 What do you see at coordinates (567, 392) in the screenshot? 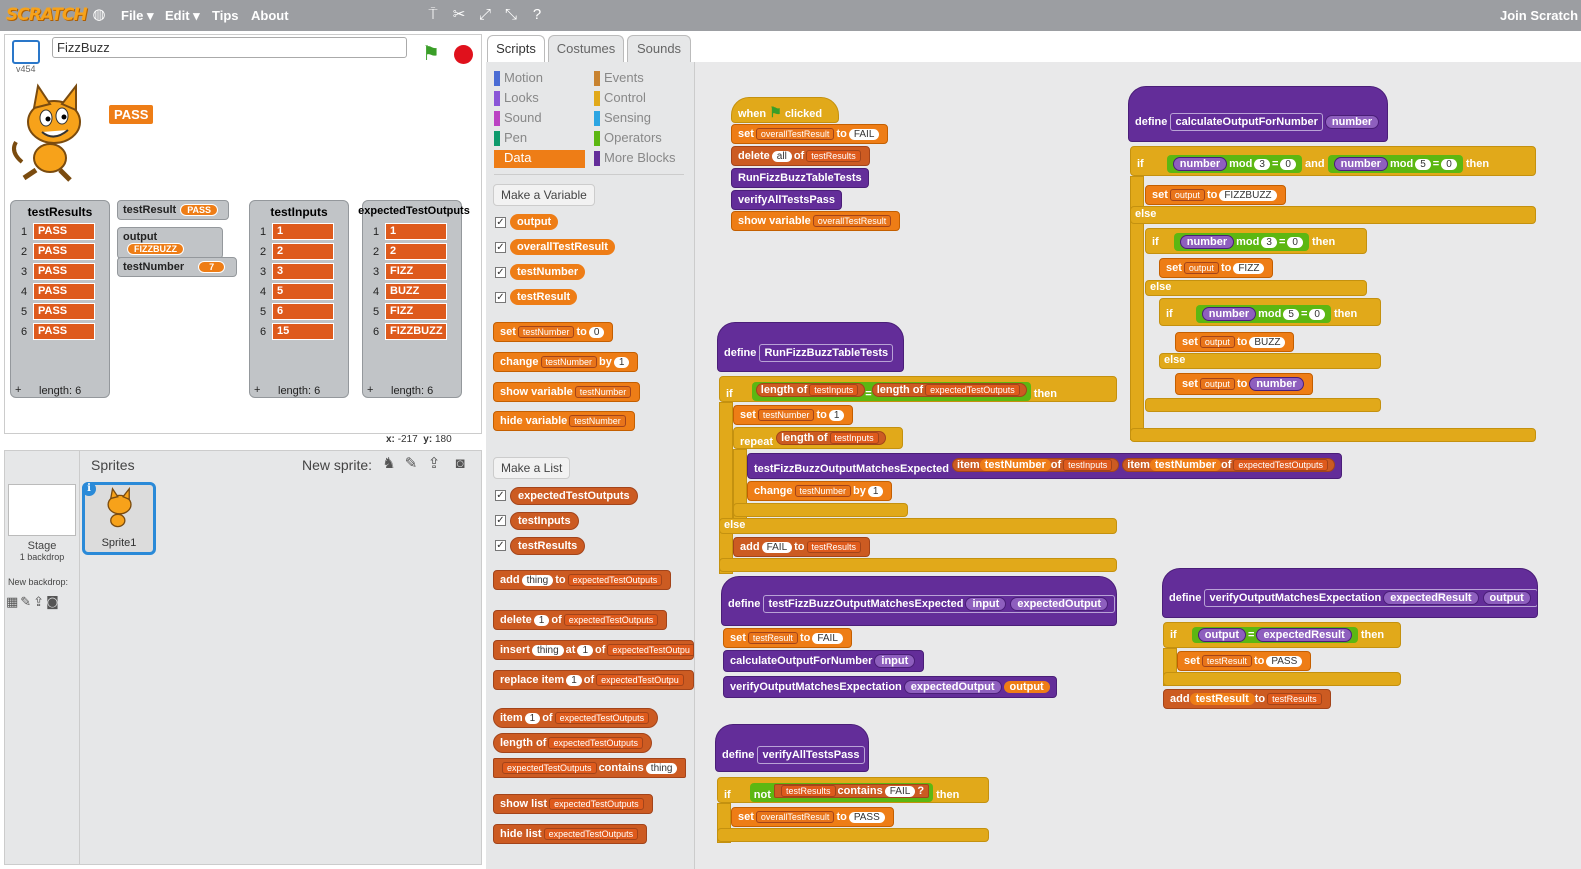
I see `block-show-variable: show variable testNumber` at bounding box center [567, 392].